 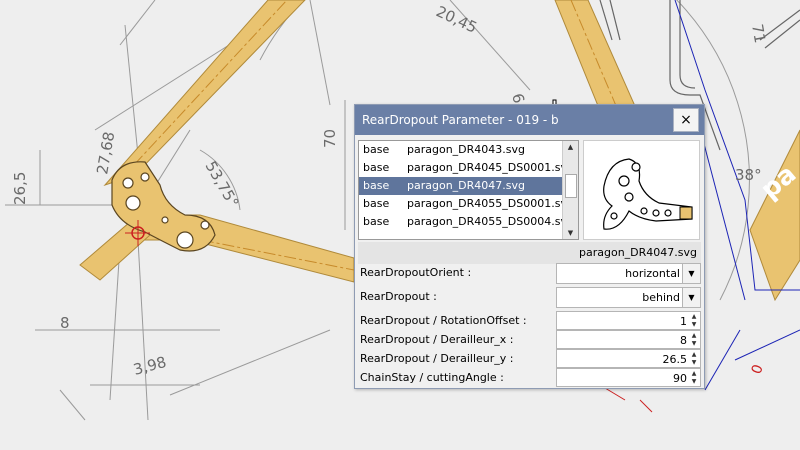 What do you see at coordinates (628, 339) in the screenshot?
I see `derailleur-x-spinbox: 8 ▲ ▼` at bounding box center [628, 339].